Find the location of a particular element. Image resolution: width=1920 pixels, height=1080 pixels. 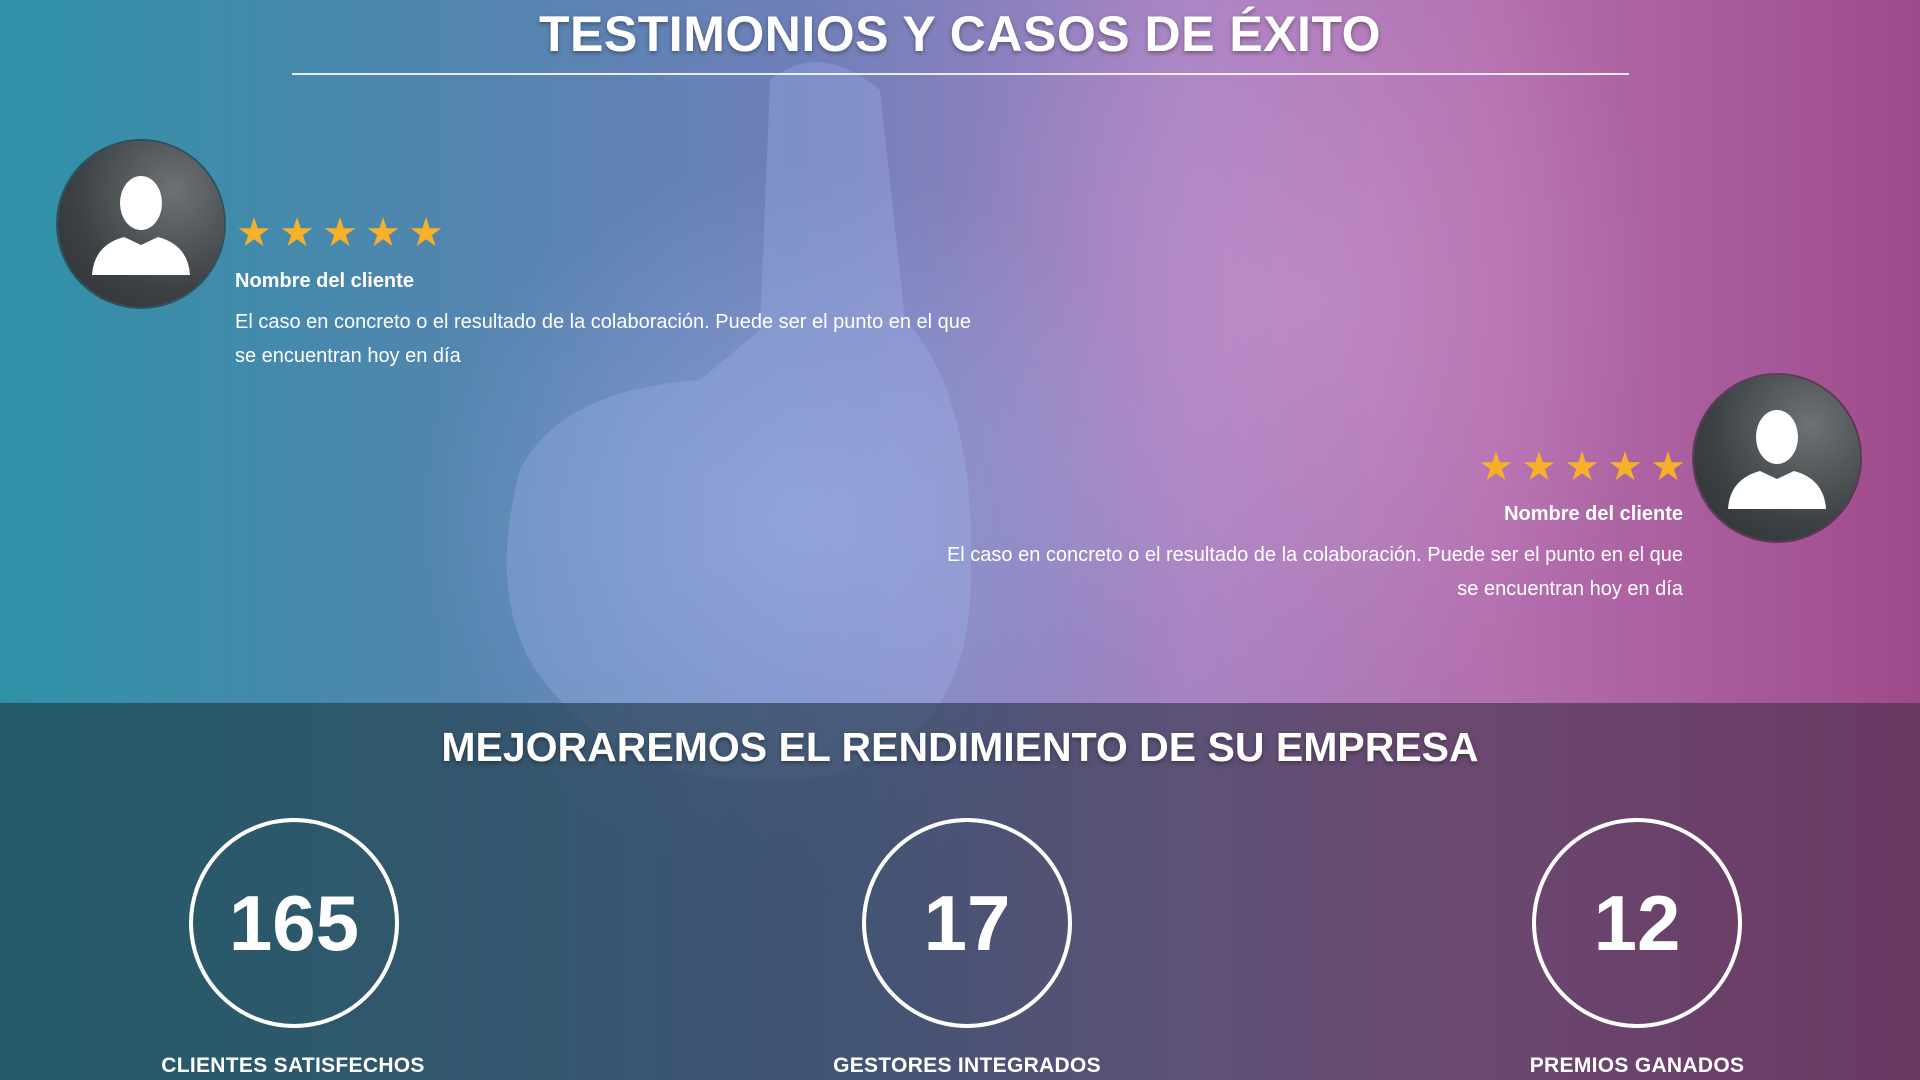

stat-label-awards: PREMIOS GANADOS is located at coordinates (1637, 1065).